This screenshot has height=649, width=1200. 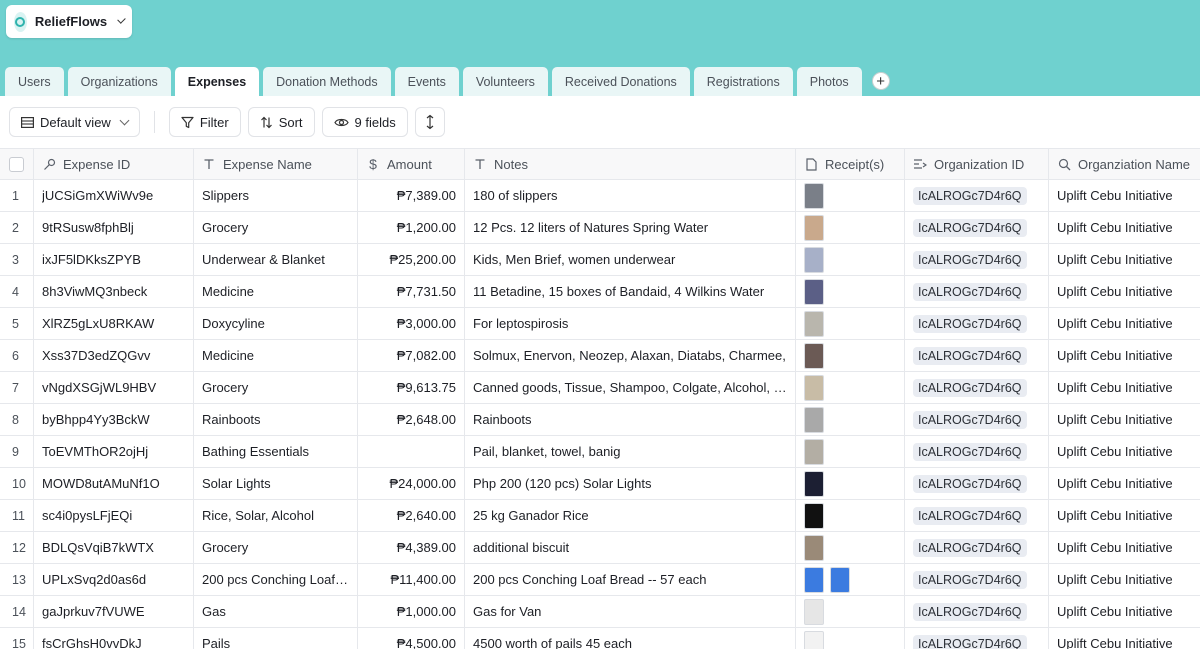 What do you see at coordinates (114, 638) in the screenshot?
I see `expense-id-cell: fsCrGhsH0vvDkJ` at bounding box center [114, 638].